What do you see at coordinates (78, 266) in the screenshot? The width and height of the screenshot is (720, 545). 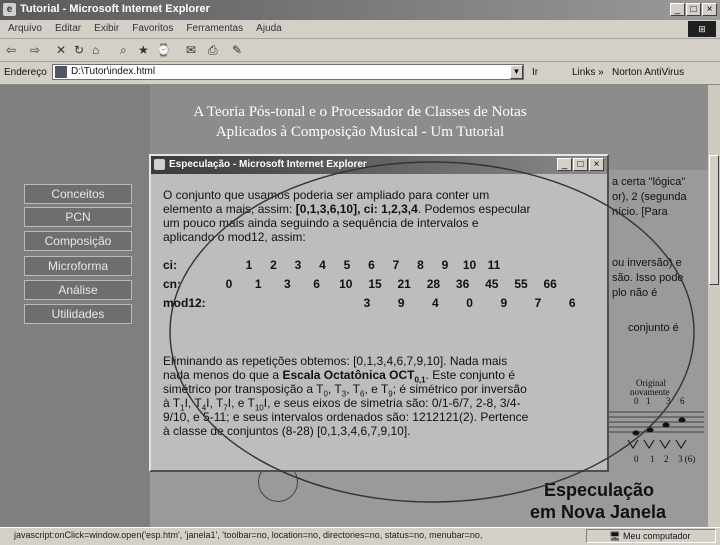 I see `nav-microforma: Microforma` at bounding box center [78, 266].